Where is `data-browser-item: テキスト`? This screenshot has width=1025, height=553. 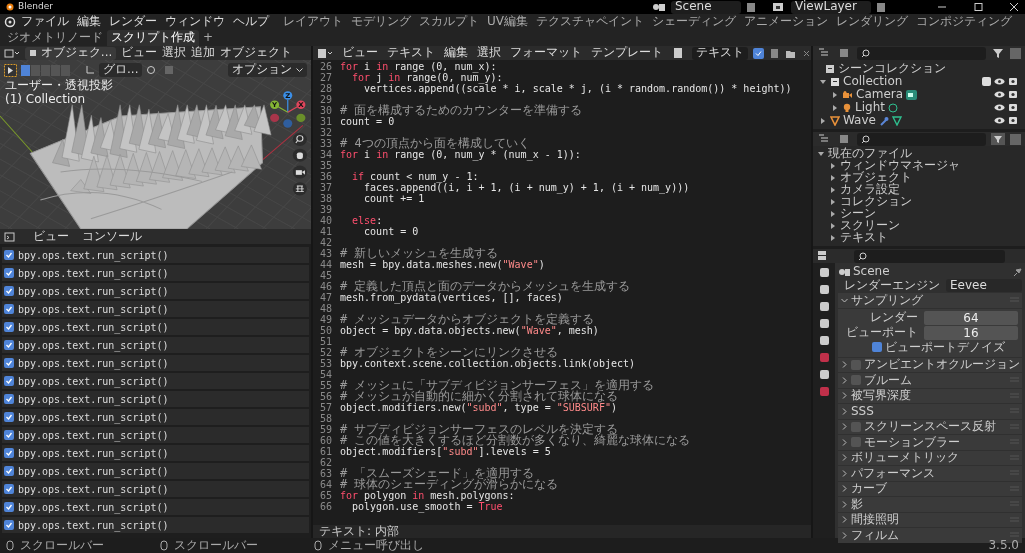
data-browser-item: テキスト is located at coordinates (864, 238).